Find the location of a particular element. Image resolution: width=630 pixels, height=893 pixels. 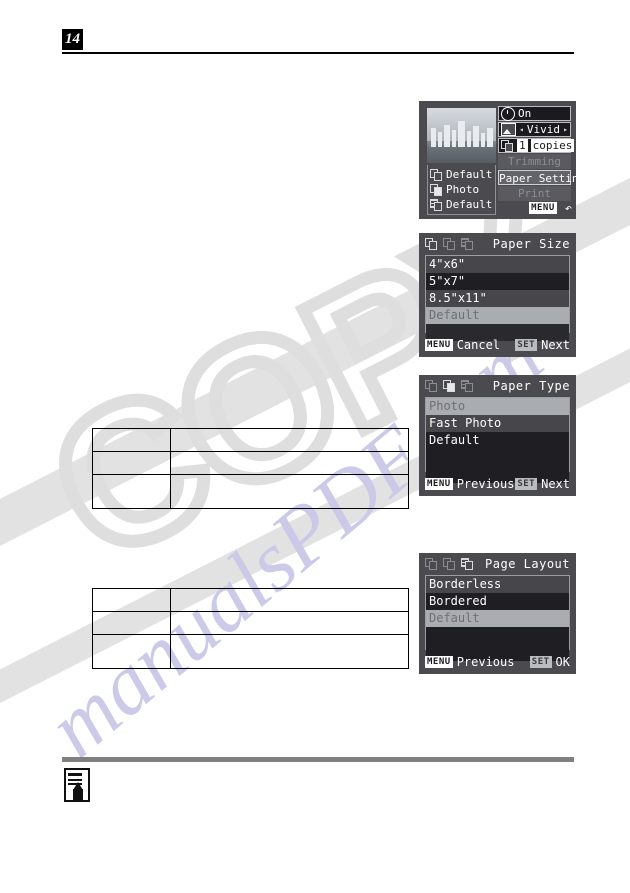

copies-icon is located at coordinates (507, 145).